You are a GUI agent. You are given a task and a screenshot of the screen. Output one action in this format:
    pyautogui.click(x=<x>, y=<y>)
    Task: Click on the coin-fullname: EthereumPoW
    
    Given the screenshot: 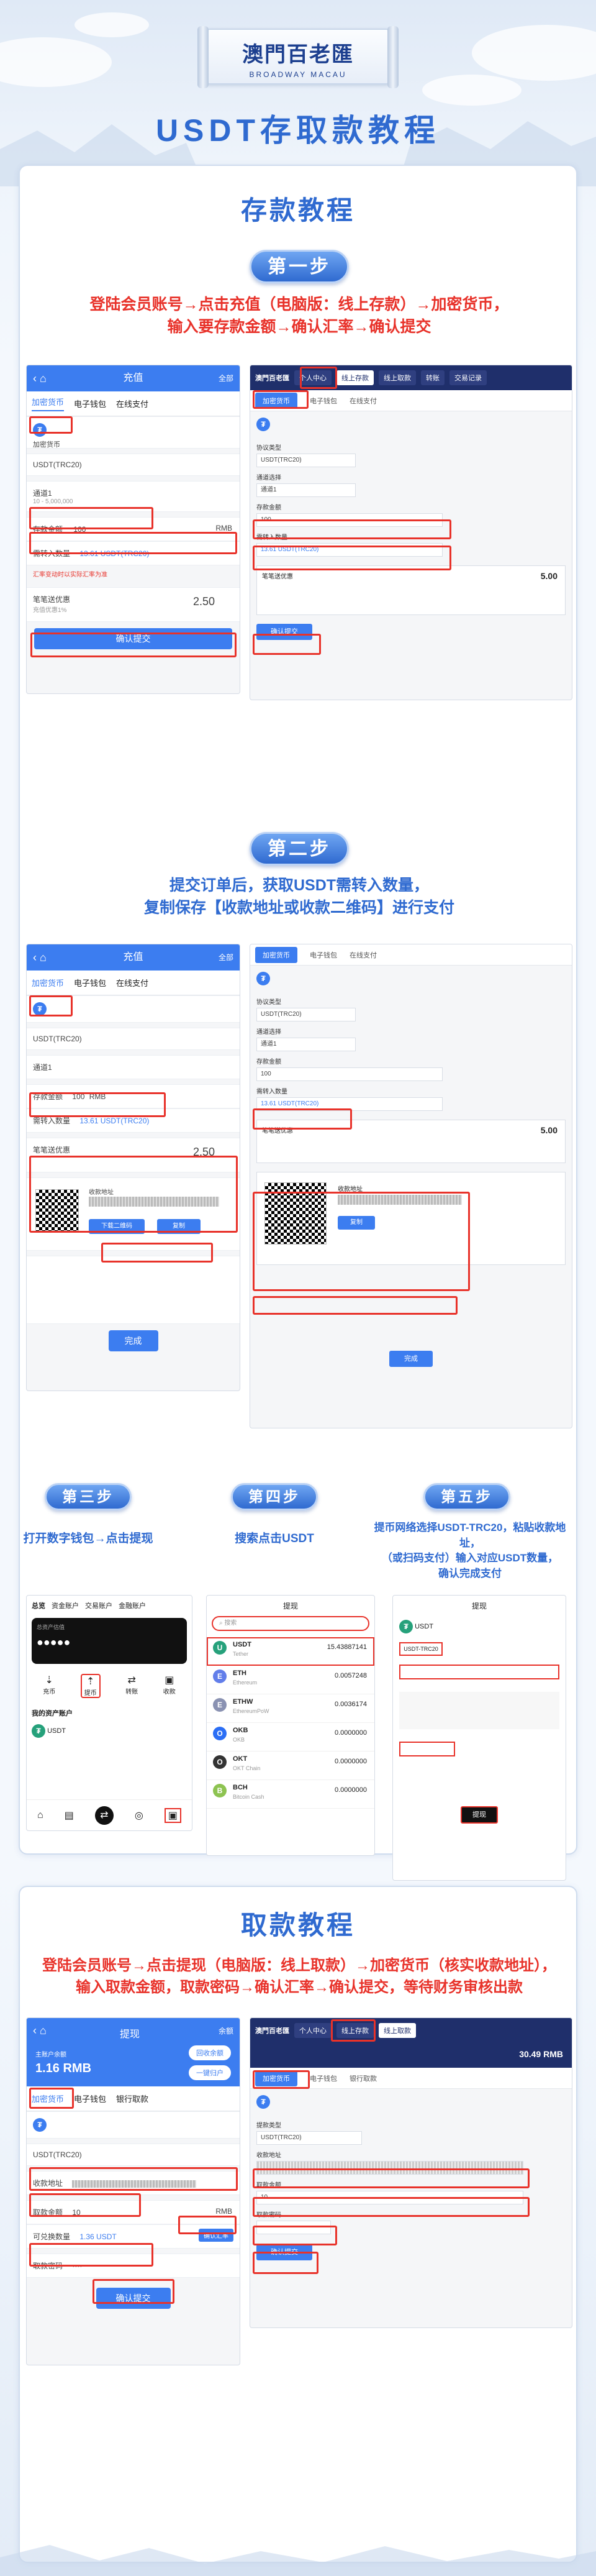 What is the action you would take?
    pyautogui.click(x=251, y=1711)
    